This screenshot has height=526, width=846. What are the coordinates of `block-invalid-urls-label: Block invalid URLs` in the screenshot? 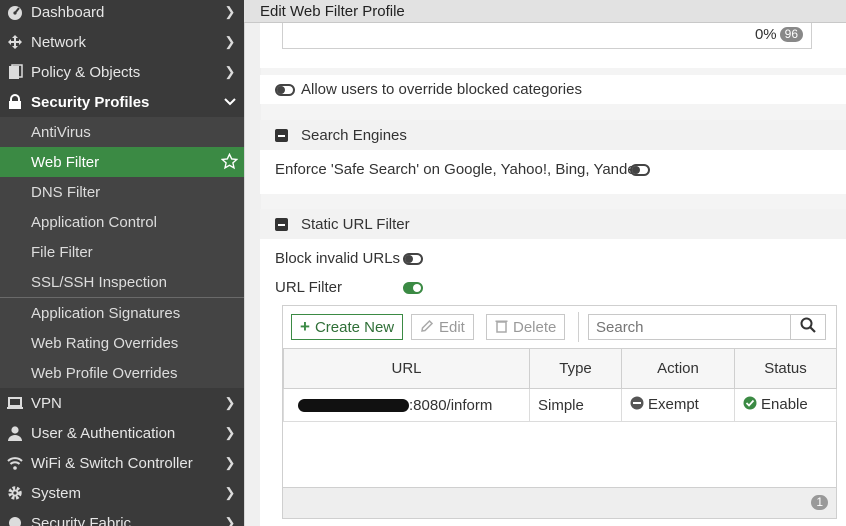 It's located at (338, 258).